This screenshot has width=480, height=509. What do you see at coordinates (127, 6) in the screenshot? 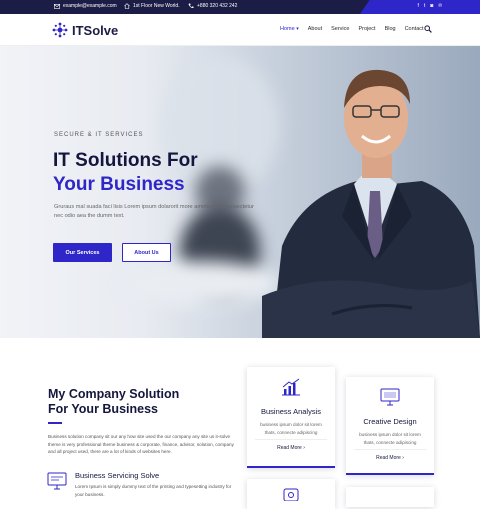
I see `home-icon` at bounding box center [127, 6].